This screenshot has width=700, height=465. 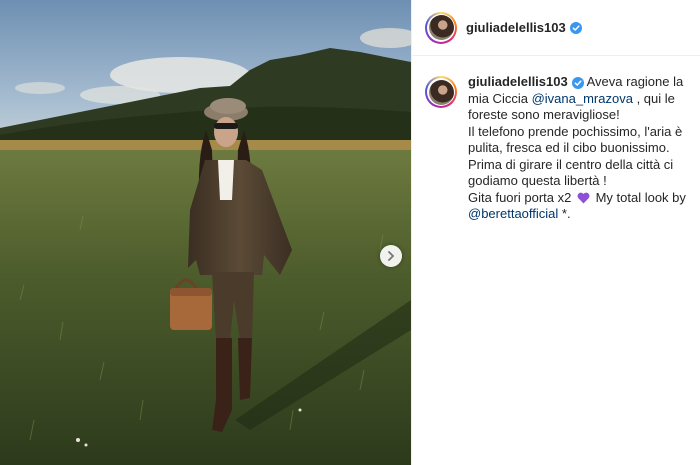 I want to click on mention-ivana: @ivana_mrazova, so click(x=582, y=98).